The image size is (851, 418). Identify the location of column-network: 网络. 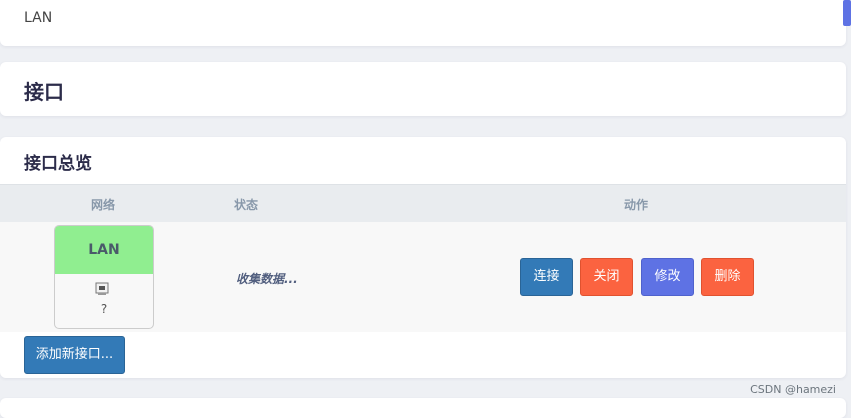
(103, 205).